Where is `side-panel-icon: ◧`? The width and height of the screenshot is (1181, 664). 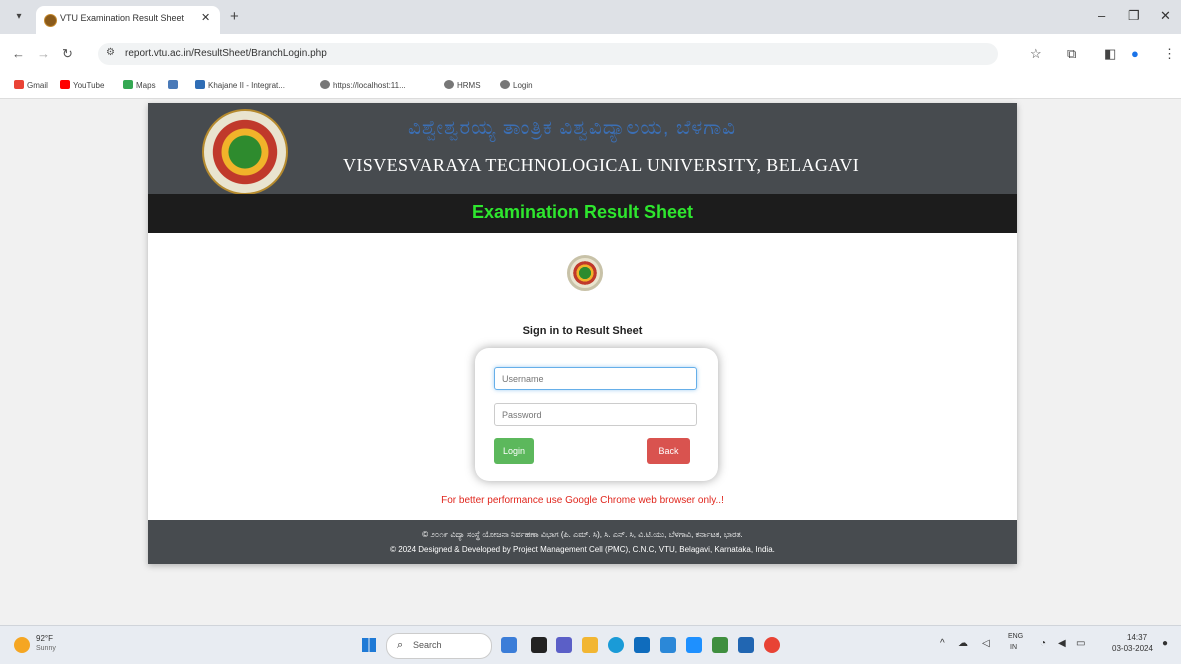
side-panel-icon: ◧ is located at coordinates (1110, 54).